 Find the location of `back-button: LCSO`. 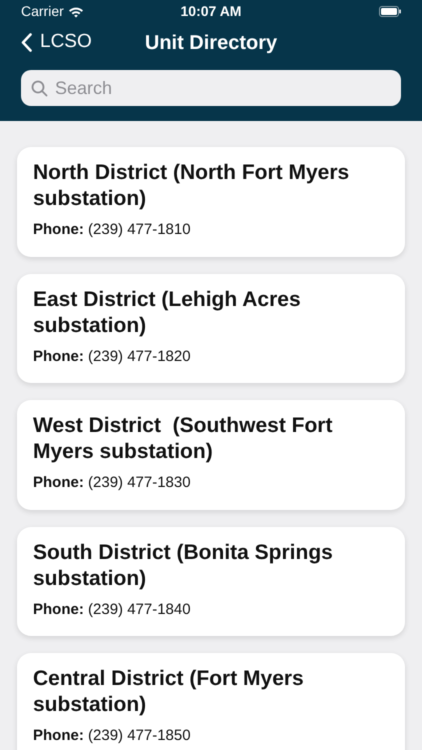

back-button: LCSO is located at coordinates (56, 42).